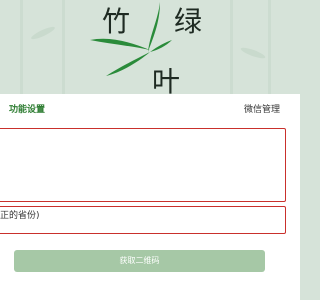 This screenshot has width=320, height=300. Describe the element at coordinates (166, 81) in the screenshot. I see `logo-char-ye: 叶` at that location.